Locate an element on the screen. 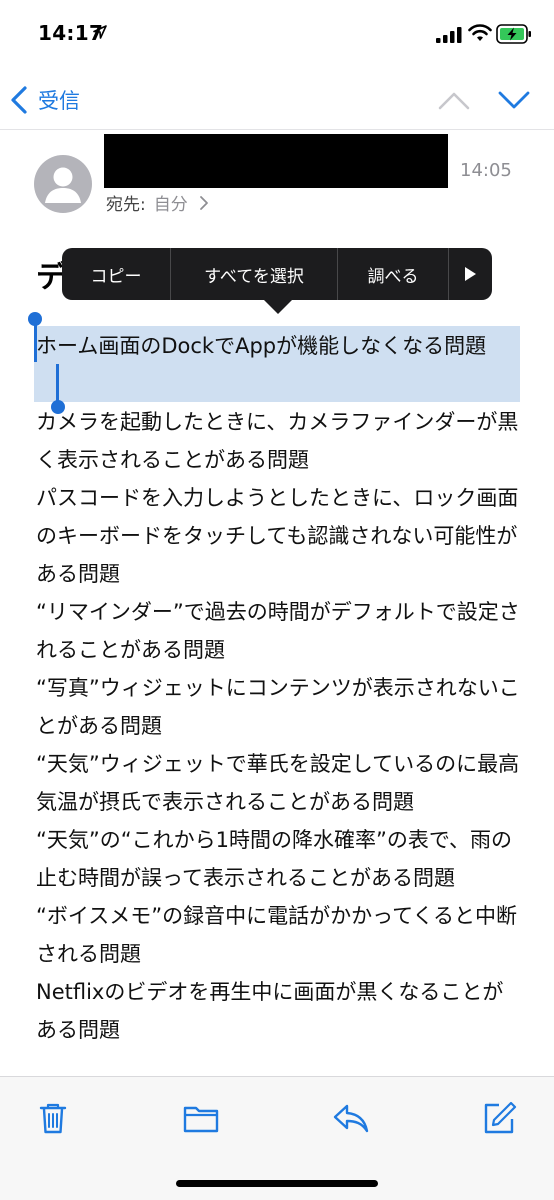 This screenshot has height=1200, width=554. navigation-bar: 受信 is located at coordinates (277, 100).